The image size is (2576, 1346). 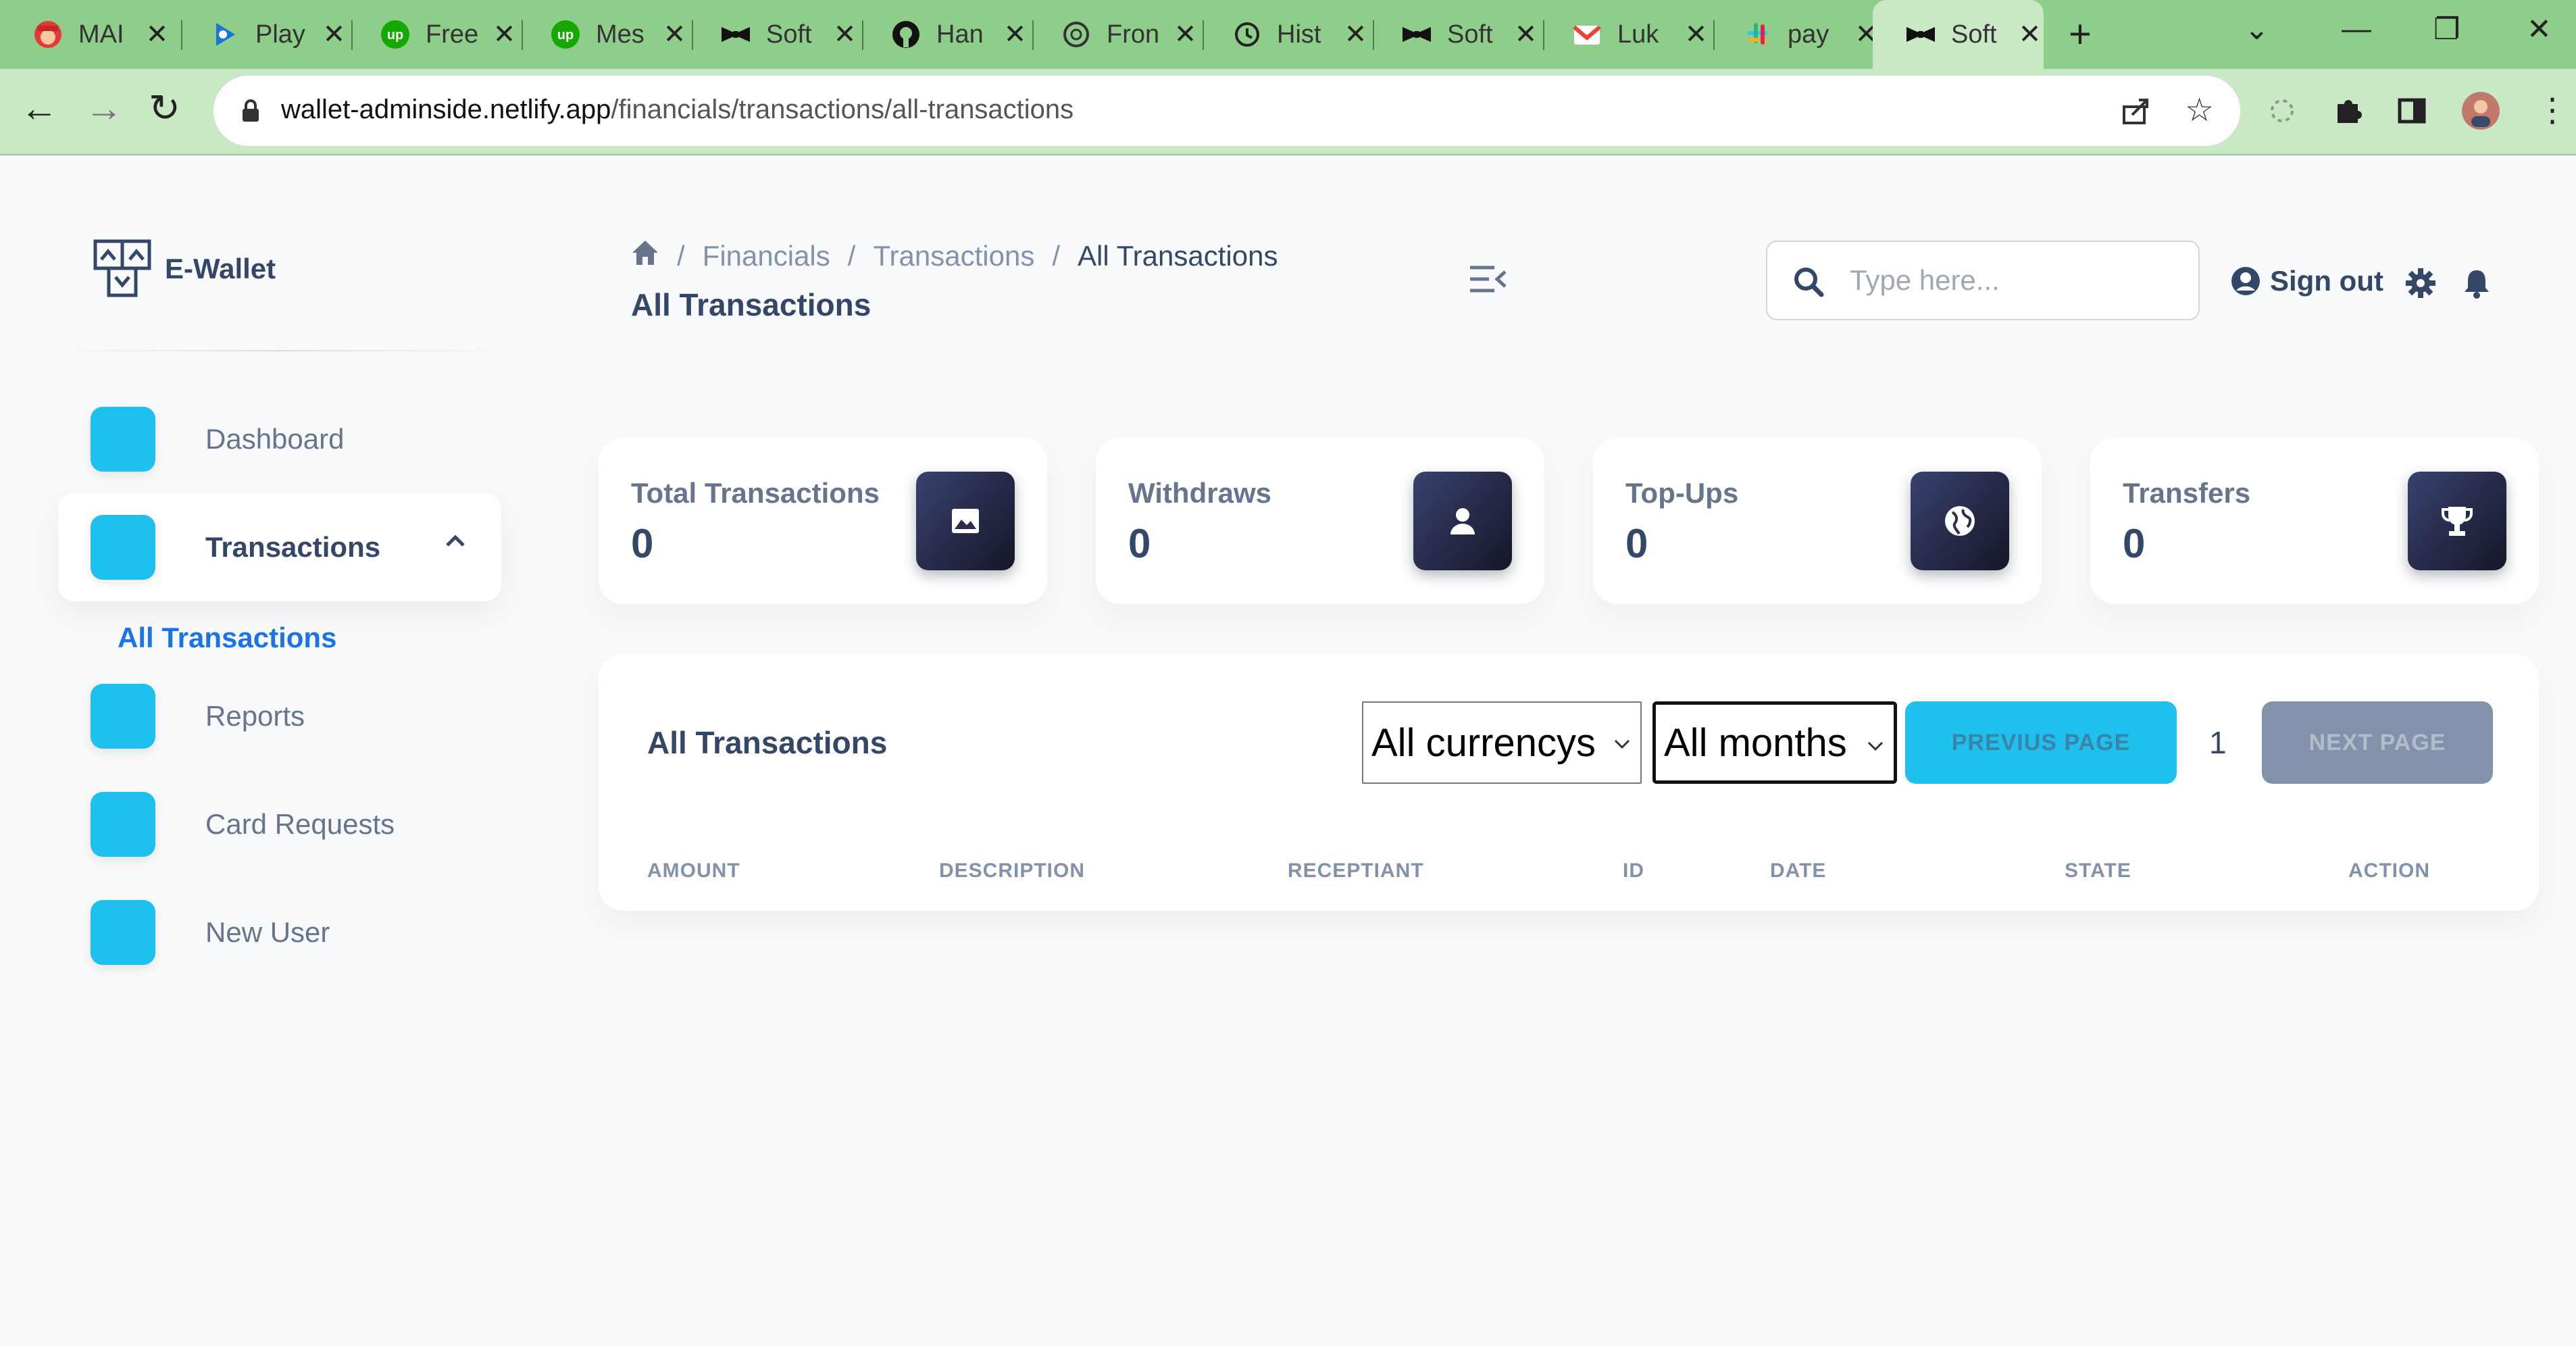 I want to click on breadcrumb-transactions: Transactions, so click(x=953, y=256).